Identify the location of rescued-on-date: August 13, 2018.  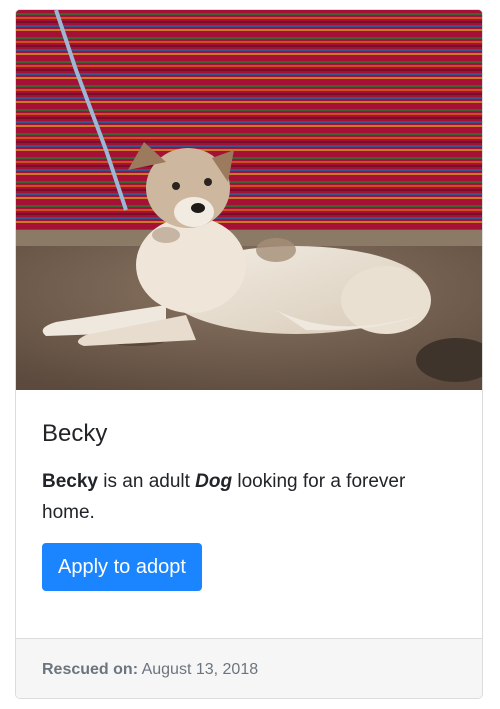
(200, 669).